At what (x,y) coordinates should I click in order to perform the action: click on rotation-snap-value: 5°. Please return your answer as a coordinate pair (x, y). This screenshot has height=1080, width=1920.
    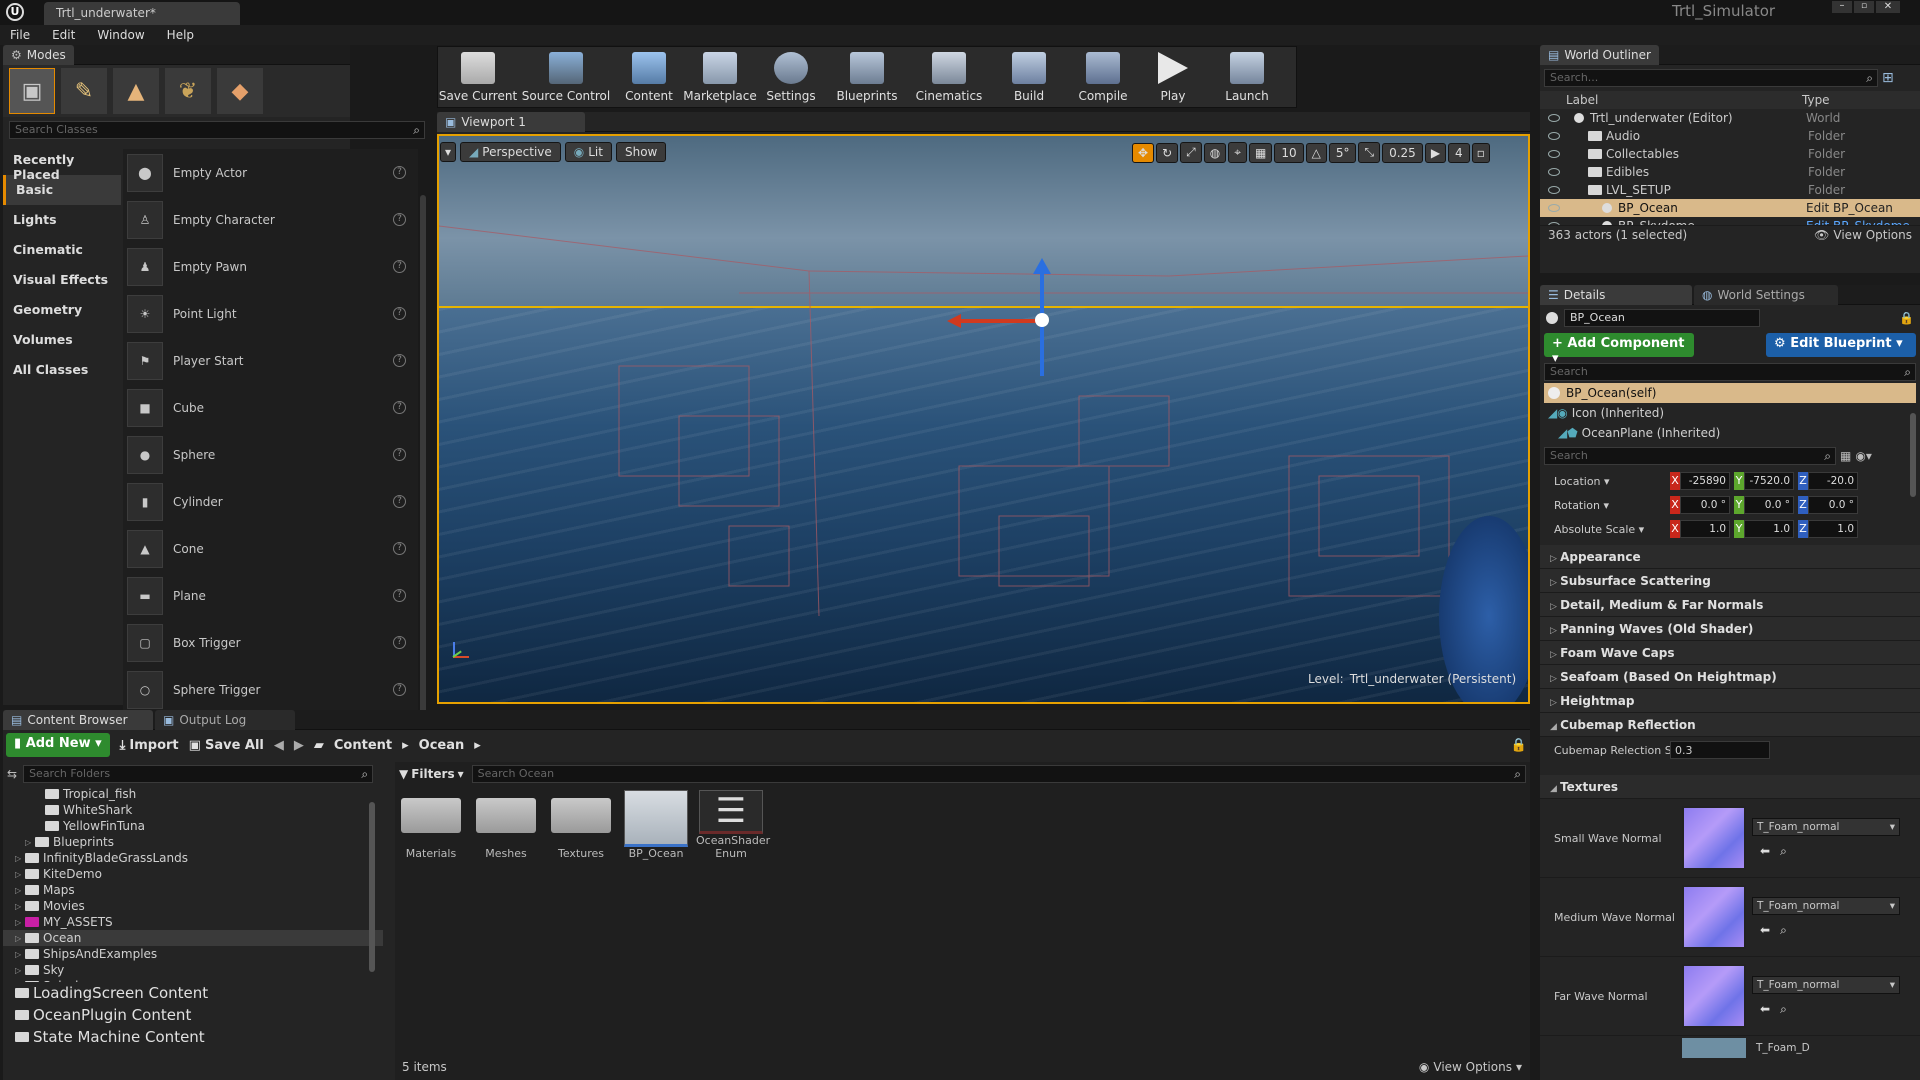
    Looking at the image, I should click on (1342, 152).